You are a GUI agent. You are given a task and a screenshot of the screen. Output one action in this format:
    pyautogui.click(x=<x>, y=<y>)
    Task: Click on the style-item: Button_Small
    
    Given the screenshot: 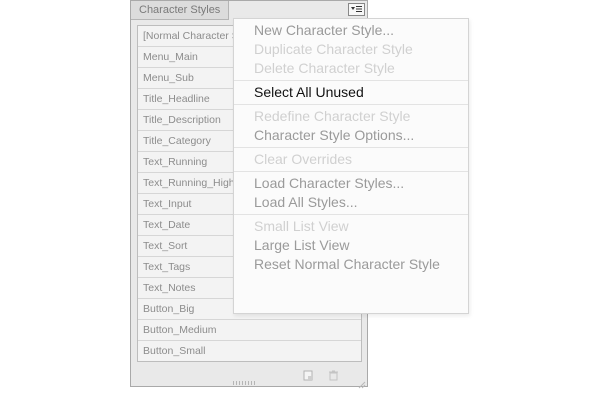 What is the action you would take?
    pyautogui.click(x=249, y=351)
    